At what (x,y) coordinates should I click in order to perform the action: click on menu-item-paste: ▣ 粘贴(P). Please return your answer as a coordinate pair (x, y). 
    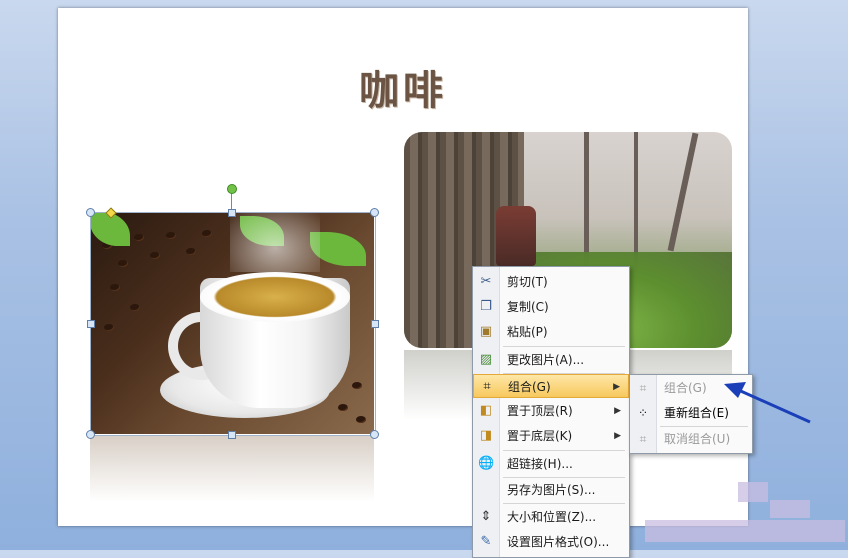
    Looking at the image, I should click on (551, 332).